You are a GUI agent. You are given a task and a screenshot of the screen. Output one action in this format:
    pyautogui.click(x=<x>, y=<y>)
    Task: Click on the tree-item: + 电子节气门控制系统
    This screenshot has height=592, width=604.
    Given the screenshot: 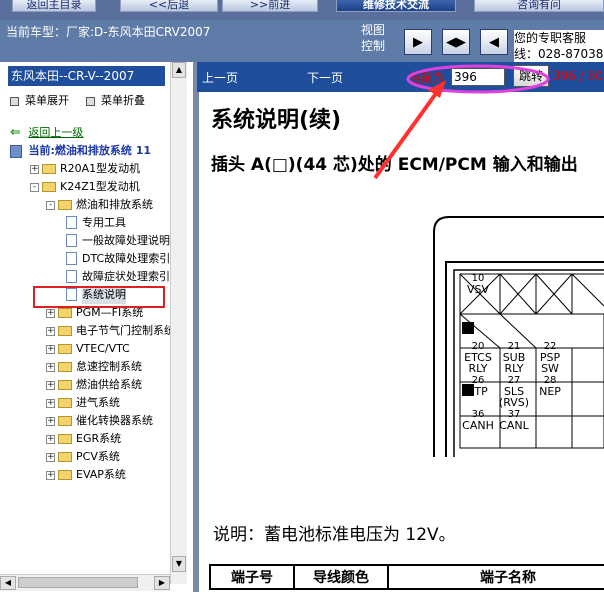 What is the action you would take?
    pyautogui.click(x=85, y=331)
    